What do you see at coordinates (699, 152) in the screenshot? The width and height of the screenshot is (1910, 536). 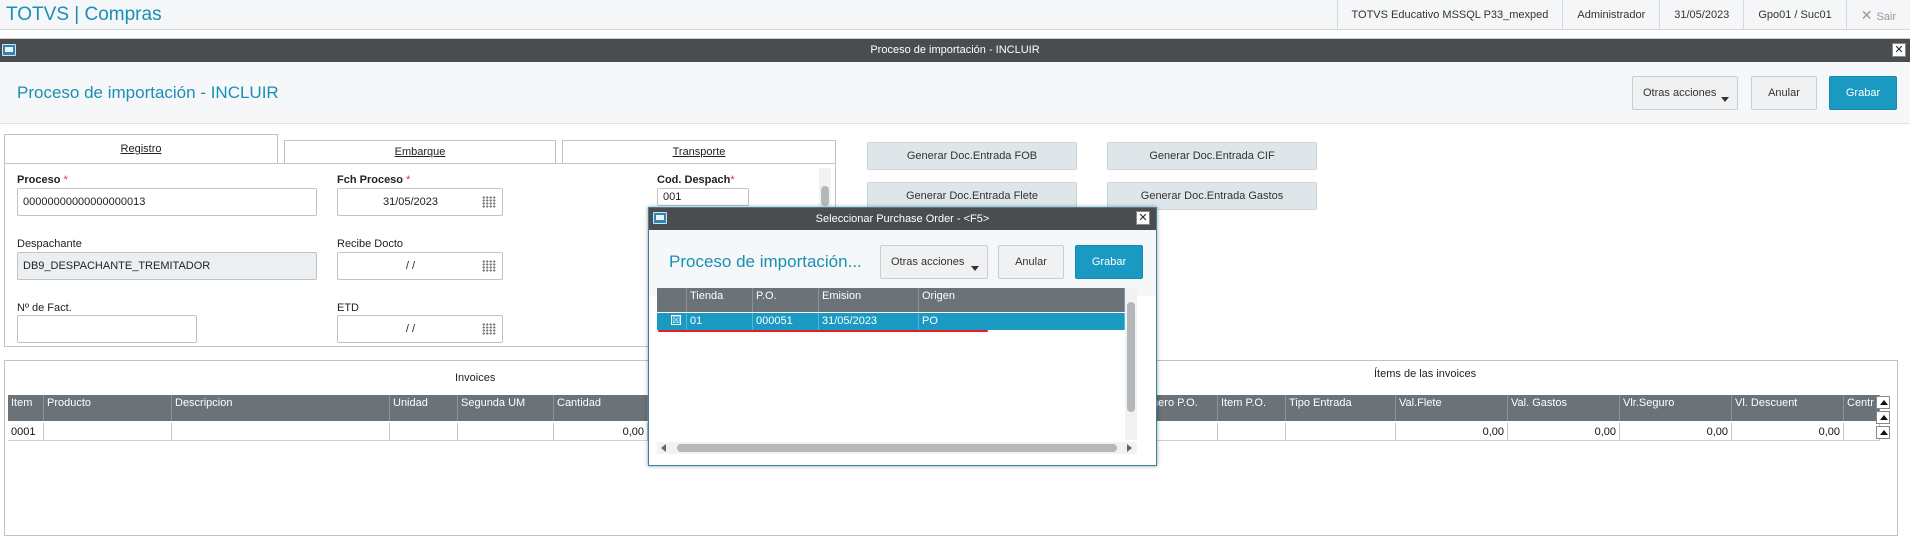 I see `tab-transporte: Transporte` at bounding box center [699, 152].